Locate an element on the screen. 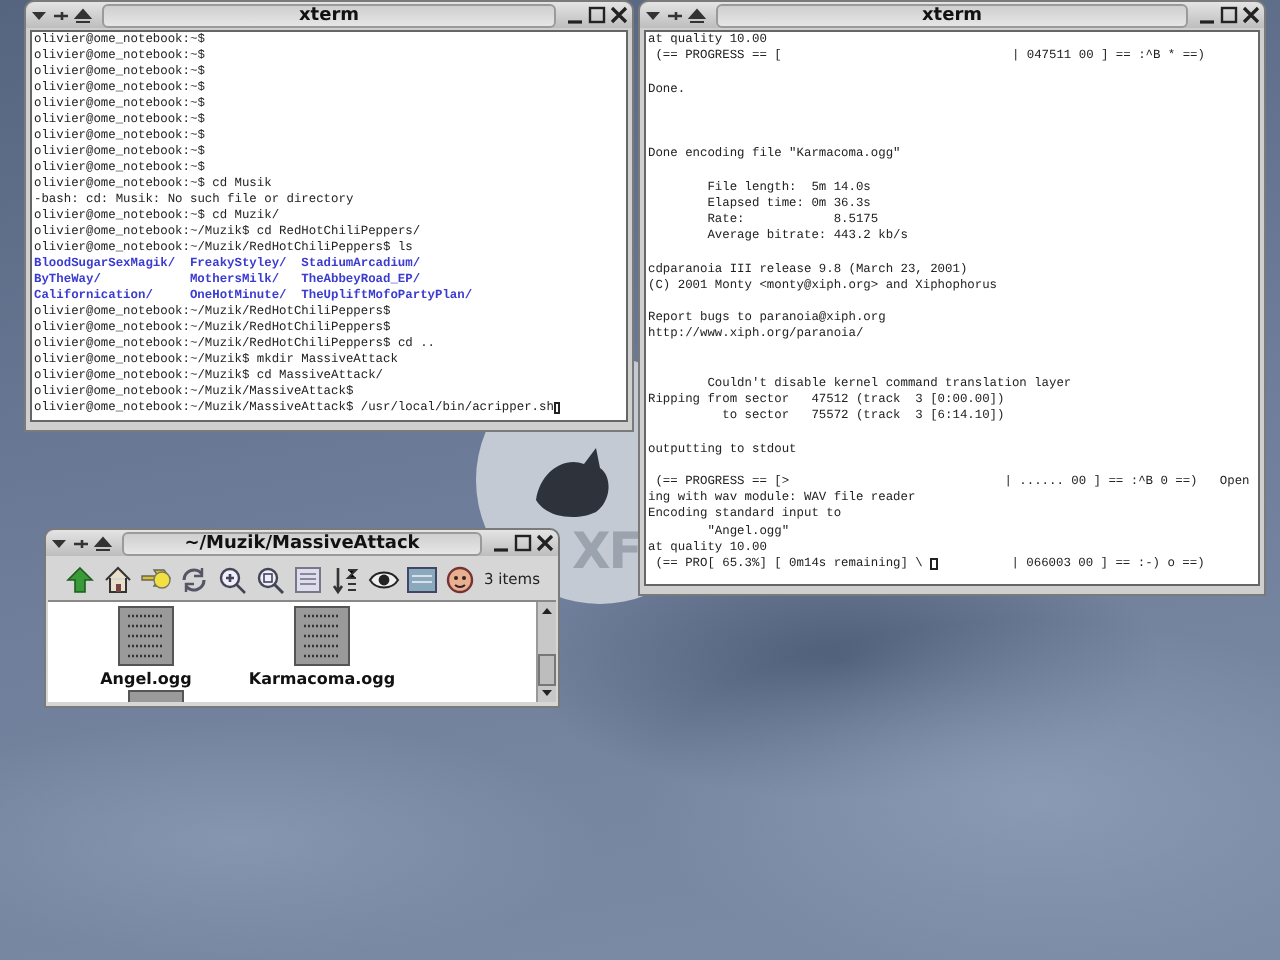  window-title: ~/Muzik/MassiveAttack is located at coordinates (302, 543).